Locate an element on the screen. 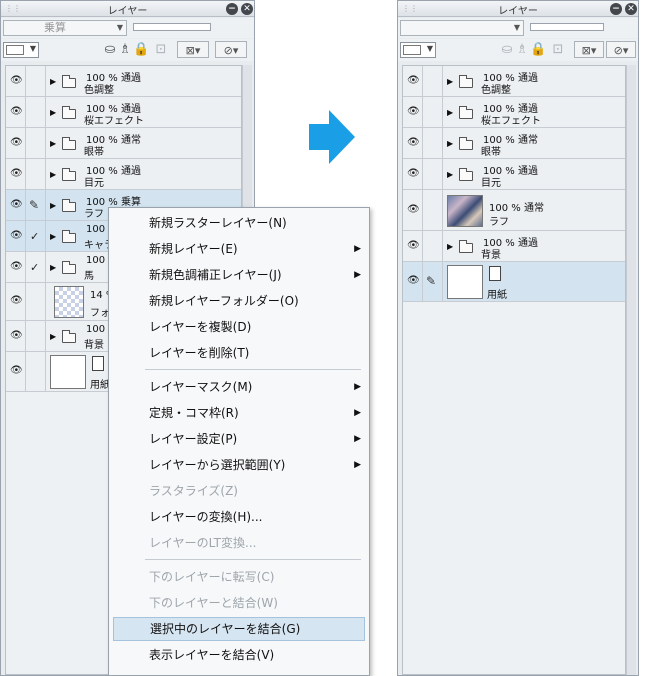 Image resolution: width=656 pixels, height=676 pixels. layer-row: 👁 ✎ 用紙 is located at coordinates (514, 282).